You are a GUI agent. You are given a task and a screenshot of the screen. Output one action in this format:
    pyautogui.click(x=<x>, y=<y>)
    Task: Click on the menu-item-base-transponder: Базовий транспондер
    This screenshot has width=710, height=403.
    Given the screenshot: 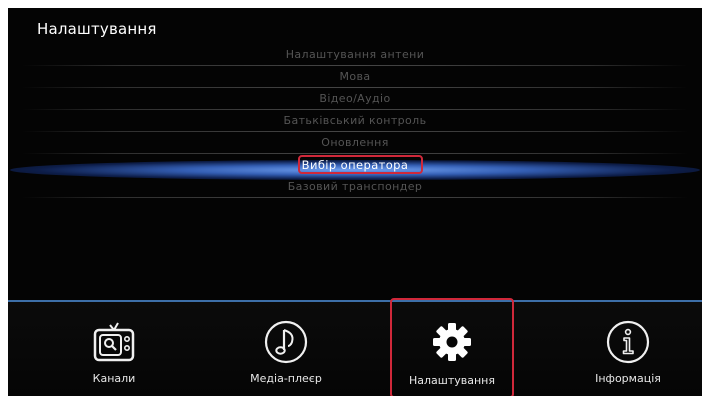 What is the action you would take?
    pyautogui.click(x=355, y=187)
    